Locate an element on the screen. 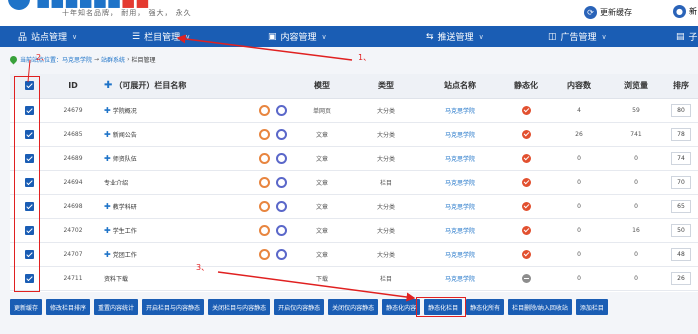 Image resolution: width=698 pixels, height=334 pixels. action-button: 开启仅内容静态 is located at coordinates (299, 307).